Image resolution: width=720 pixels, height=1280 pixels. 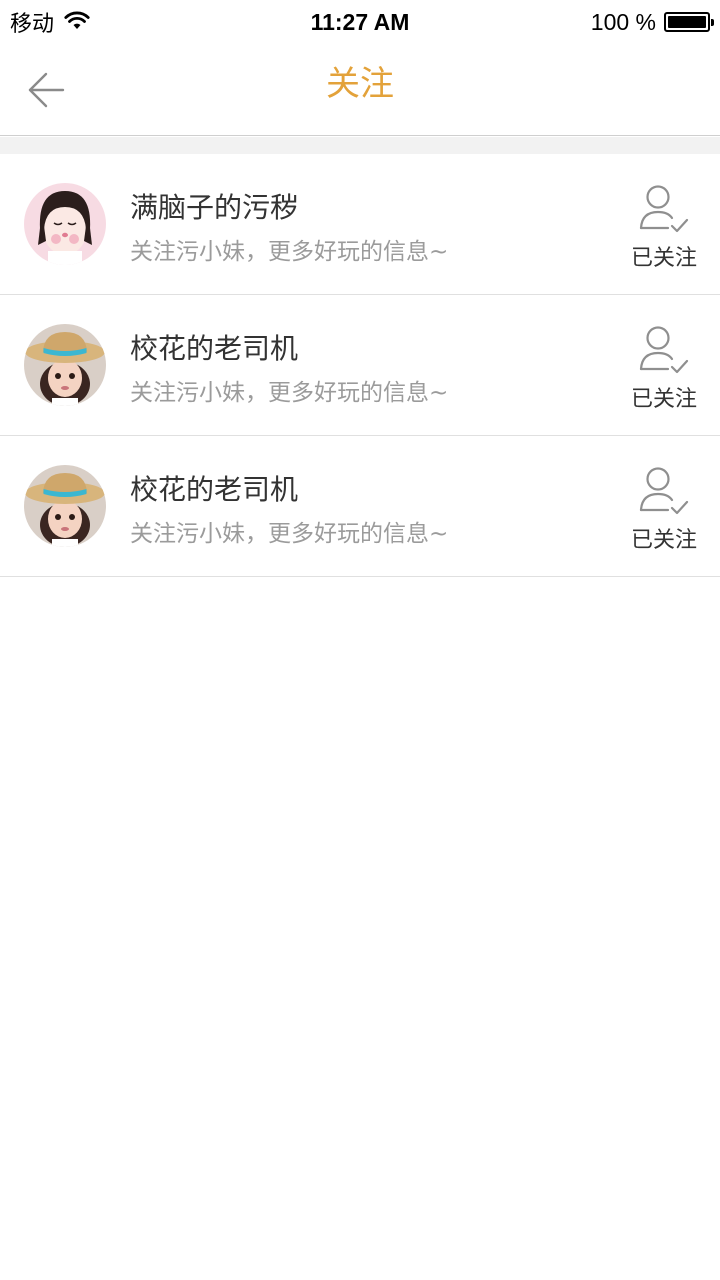 I want to click on battery-level-fill, so click(x=687, y=22).